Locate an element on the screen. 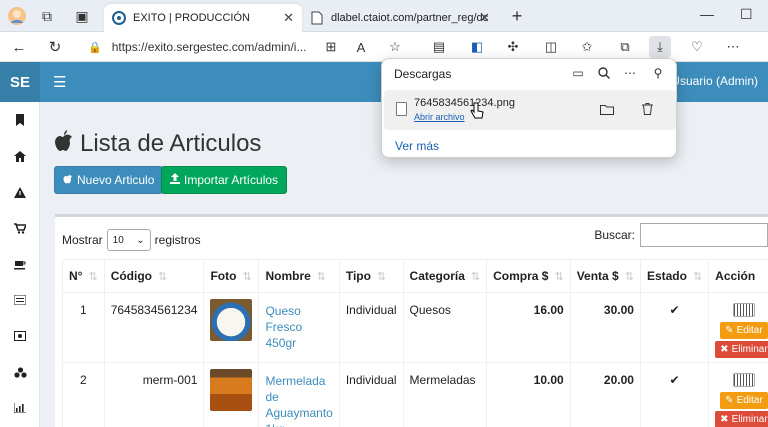 The width and height of the screenshot is (768, 427). download-file-name: 7645834561234.png is located at coordinates (464, 103).